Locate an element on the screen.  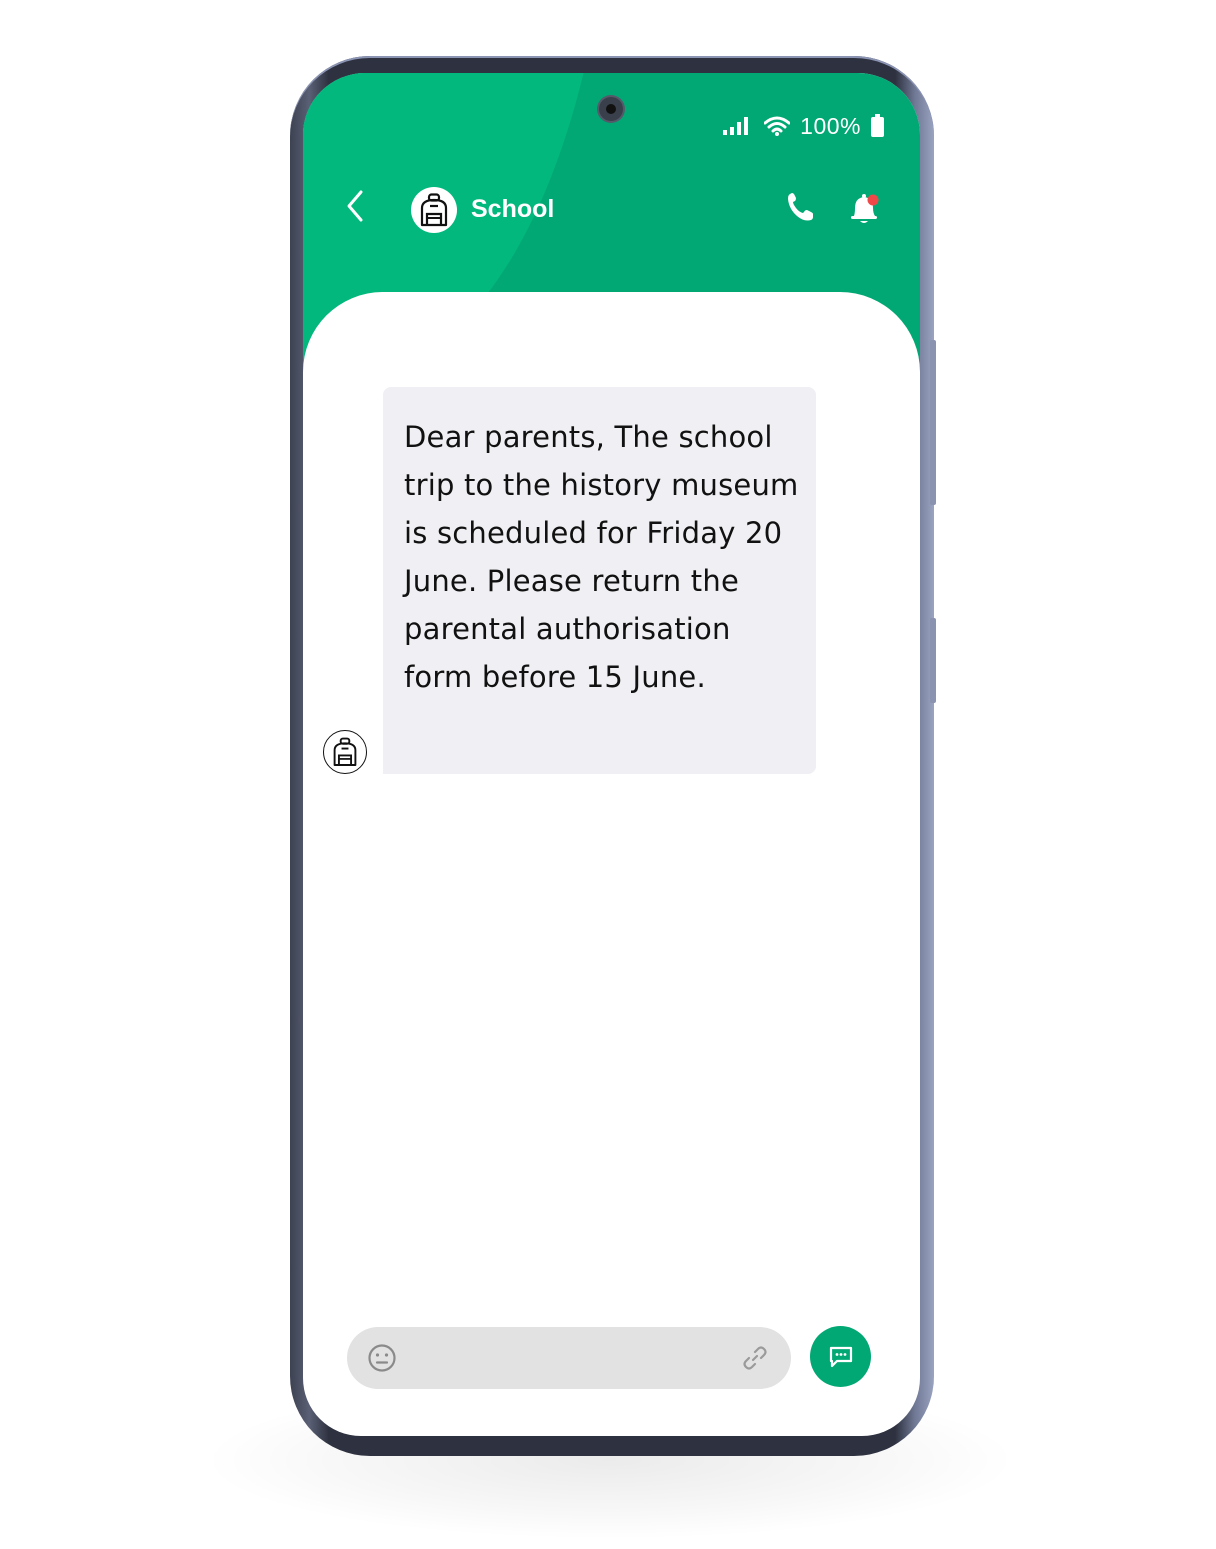
chat-bubble-icon is located at coordinates (840, 1356).